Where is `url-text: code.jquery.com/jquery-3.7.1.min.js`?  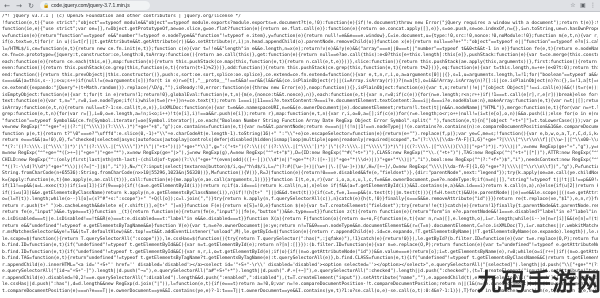
url-text: code.jquery.com/jquery-3.7.1.min.js is located at coordinates (90, 5).